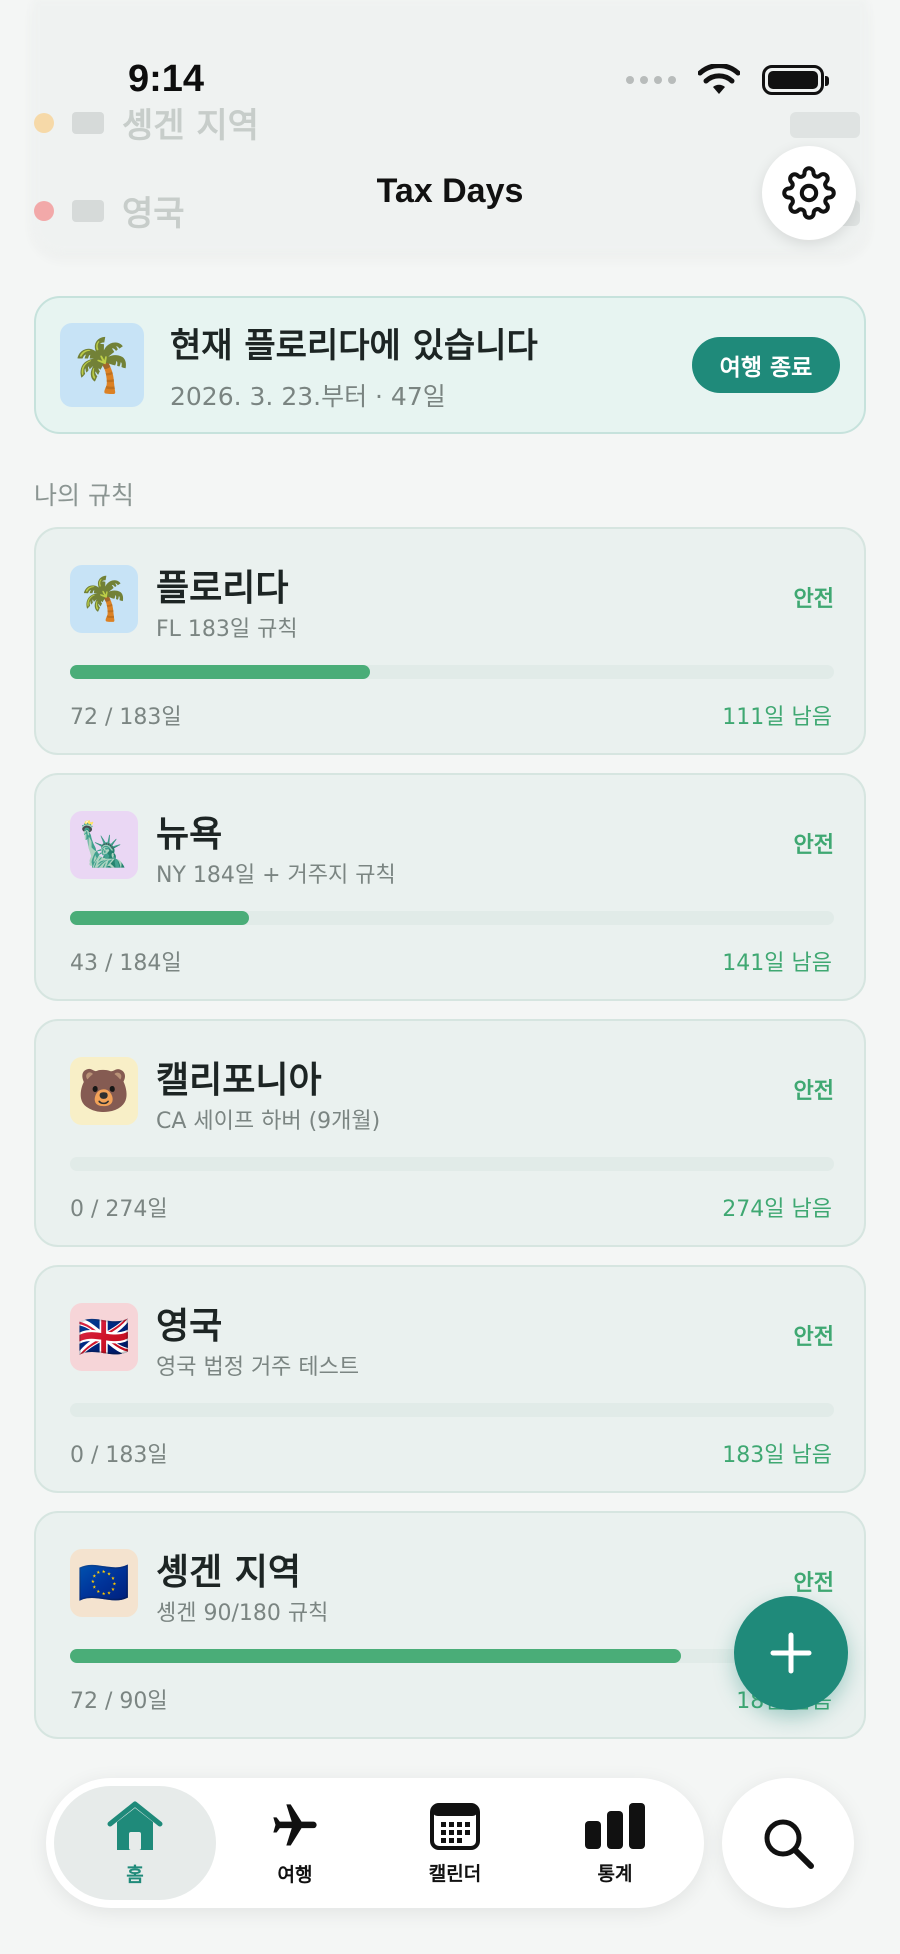 This screenshot has width=900, height=1954. I want to click on add-trip-button, so click(791, 1653).